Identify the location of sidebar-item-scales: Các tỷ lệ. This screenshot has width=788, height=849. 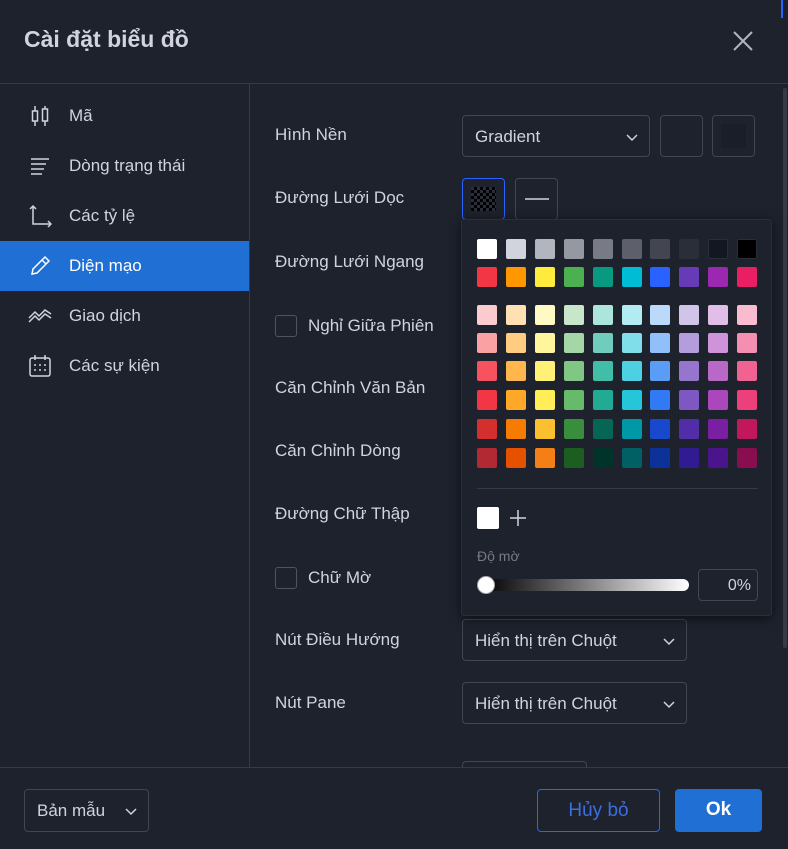
(124, 216).